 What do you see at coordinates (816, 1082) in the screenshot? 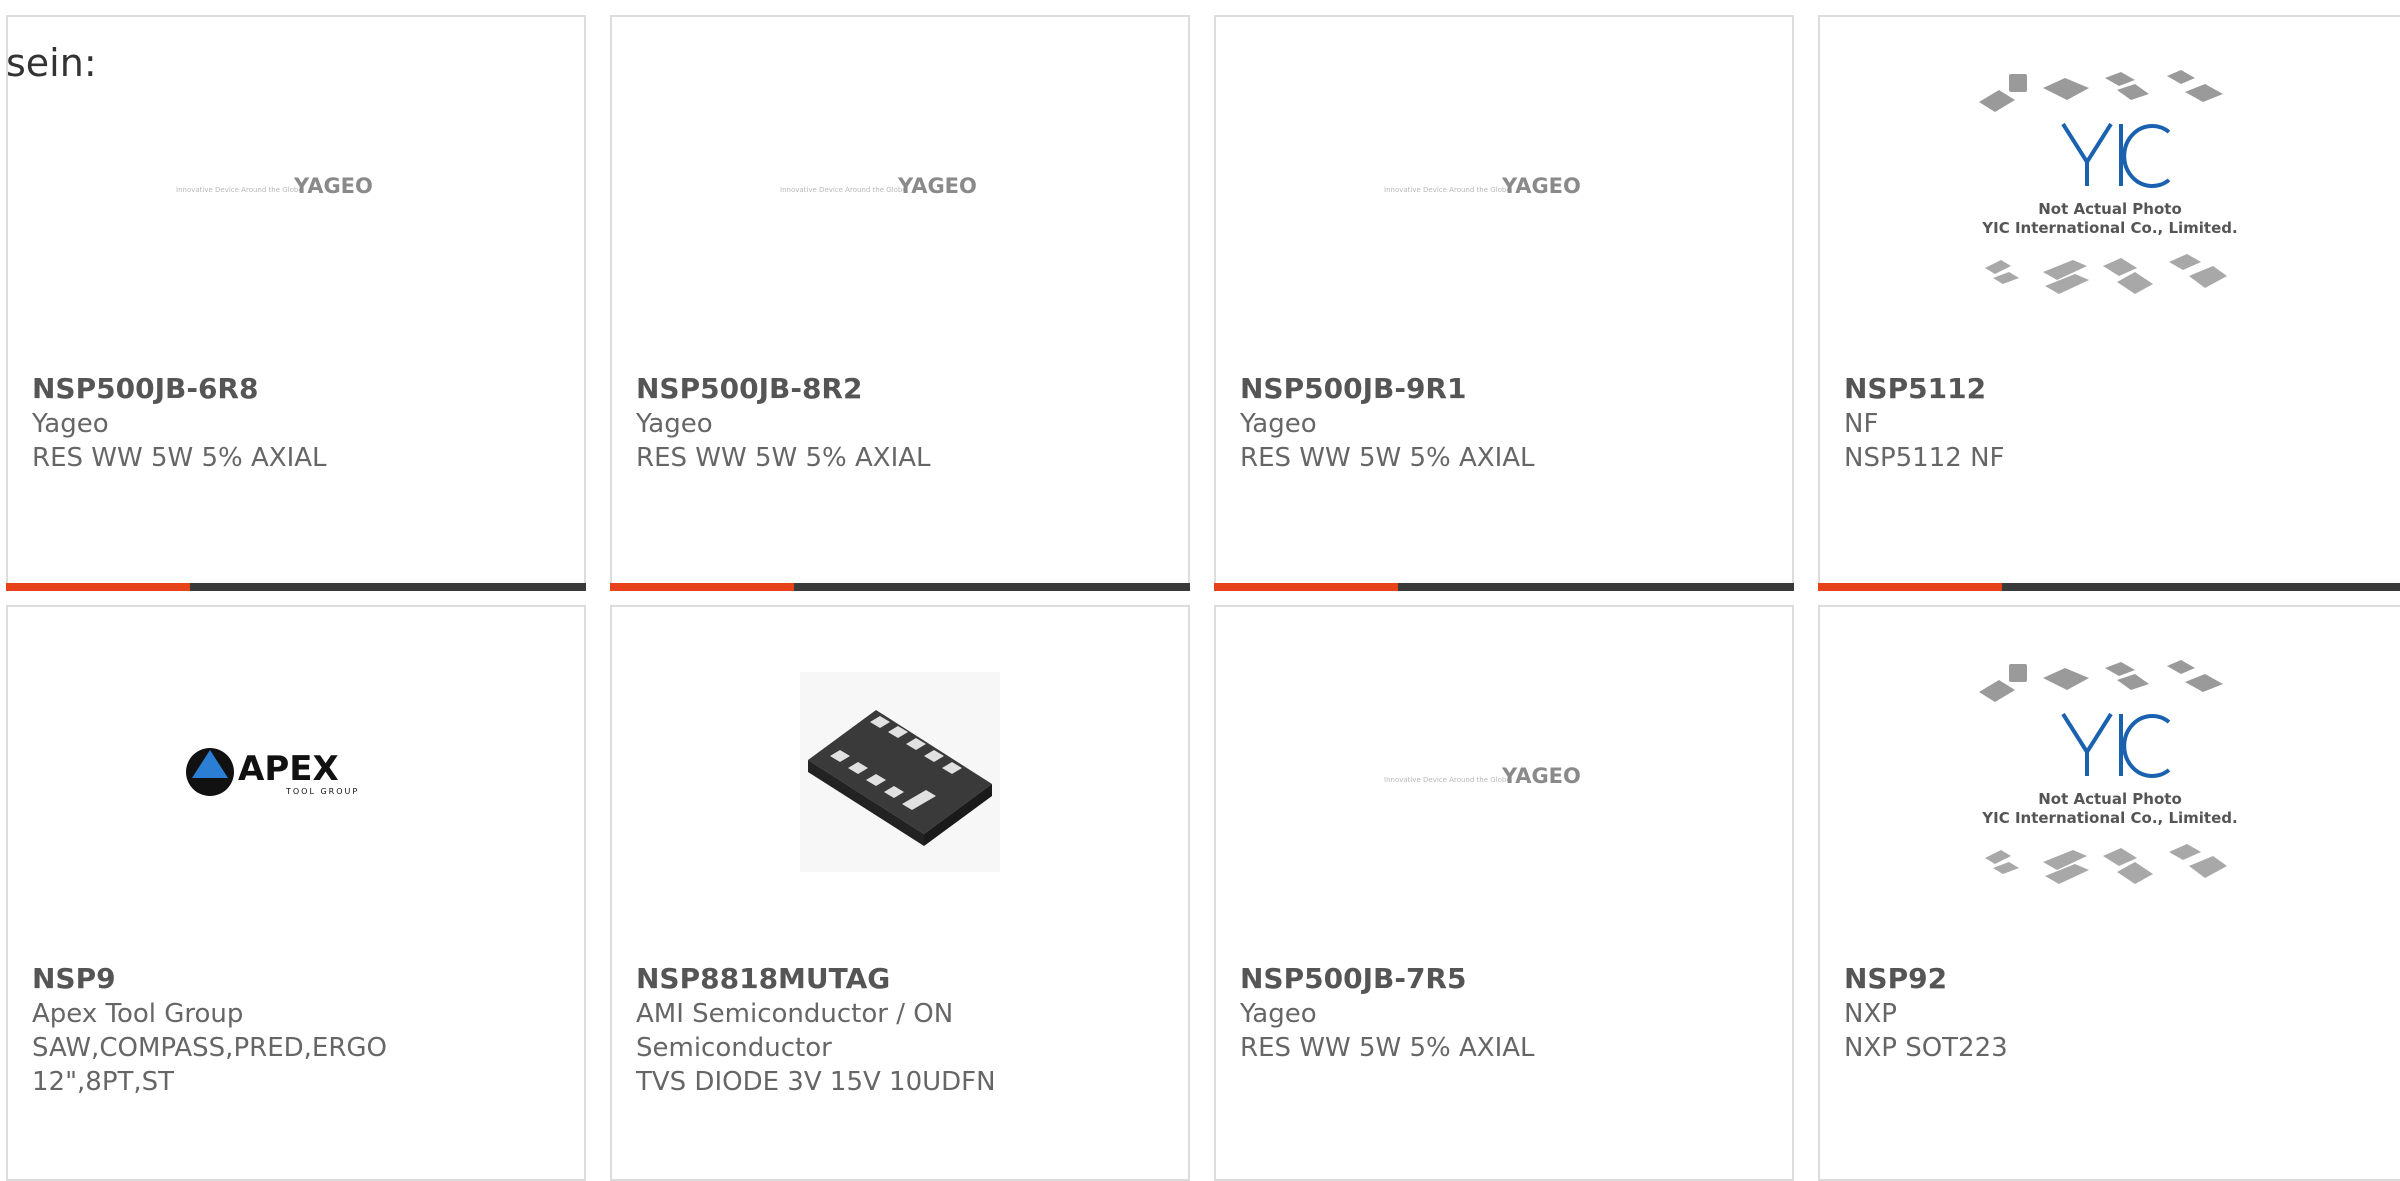
I see `description: TVS DIODE 3V 15V 10UDFN` at bounding box center [816, 1082].